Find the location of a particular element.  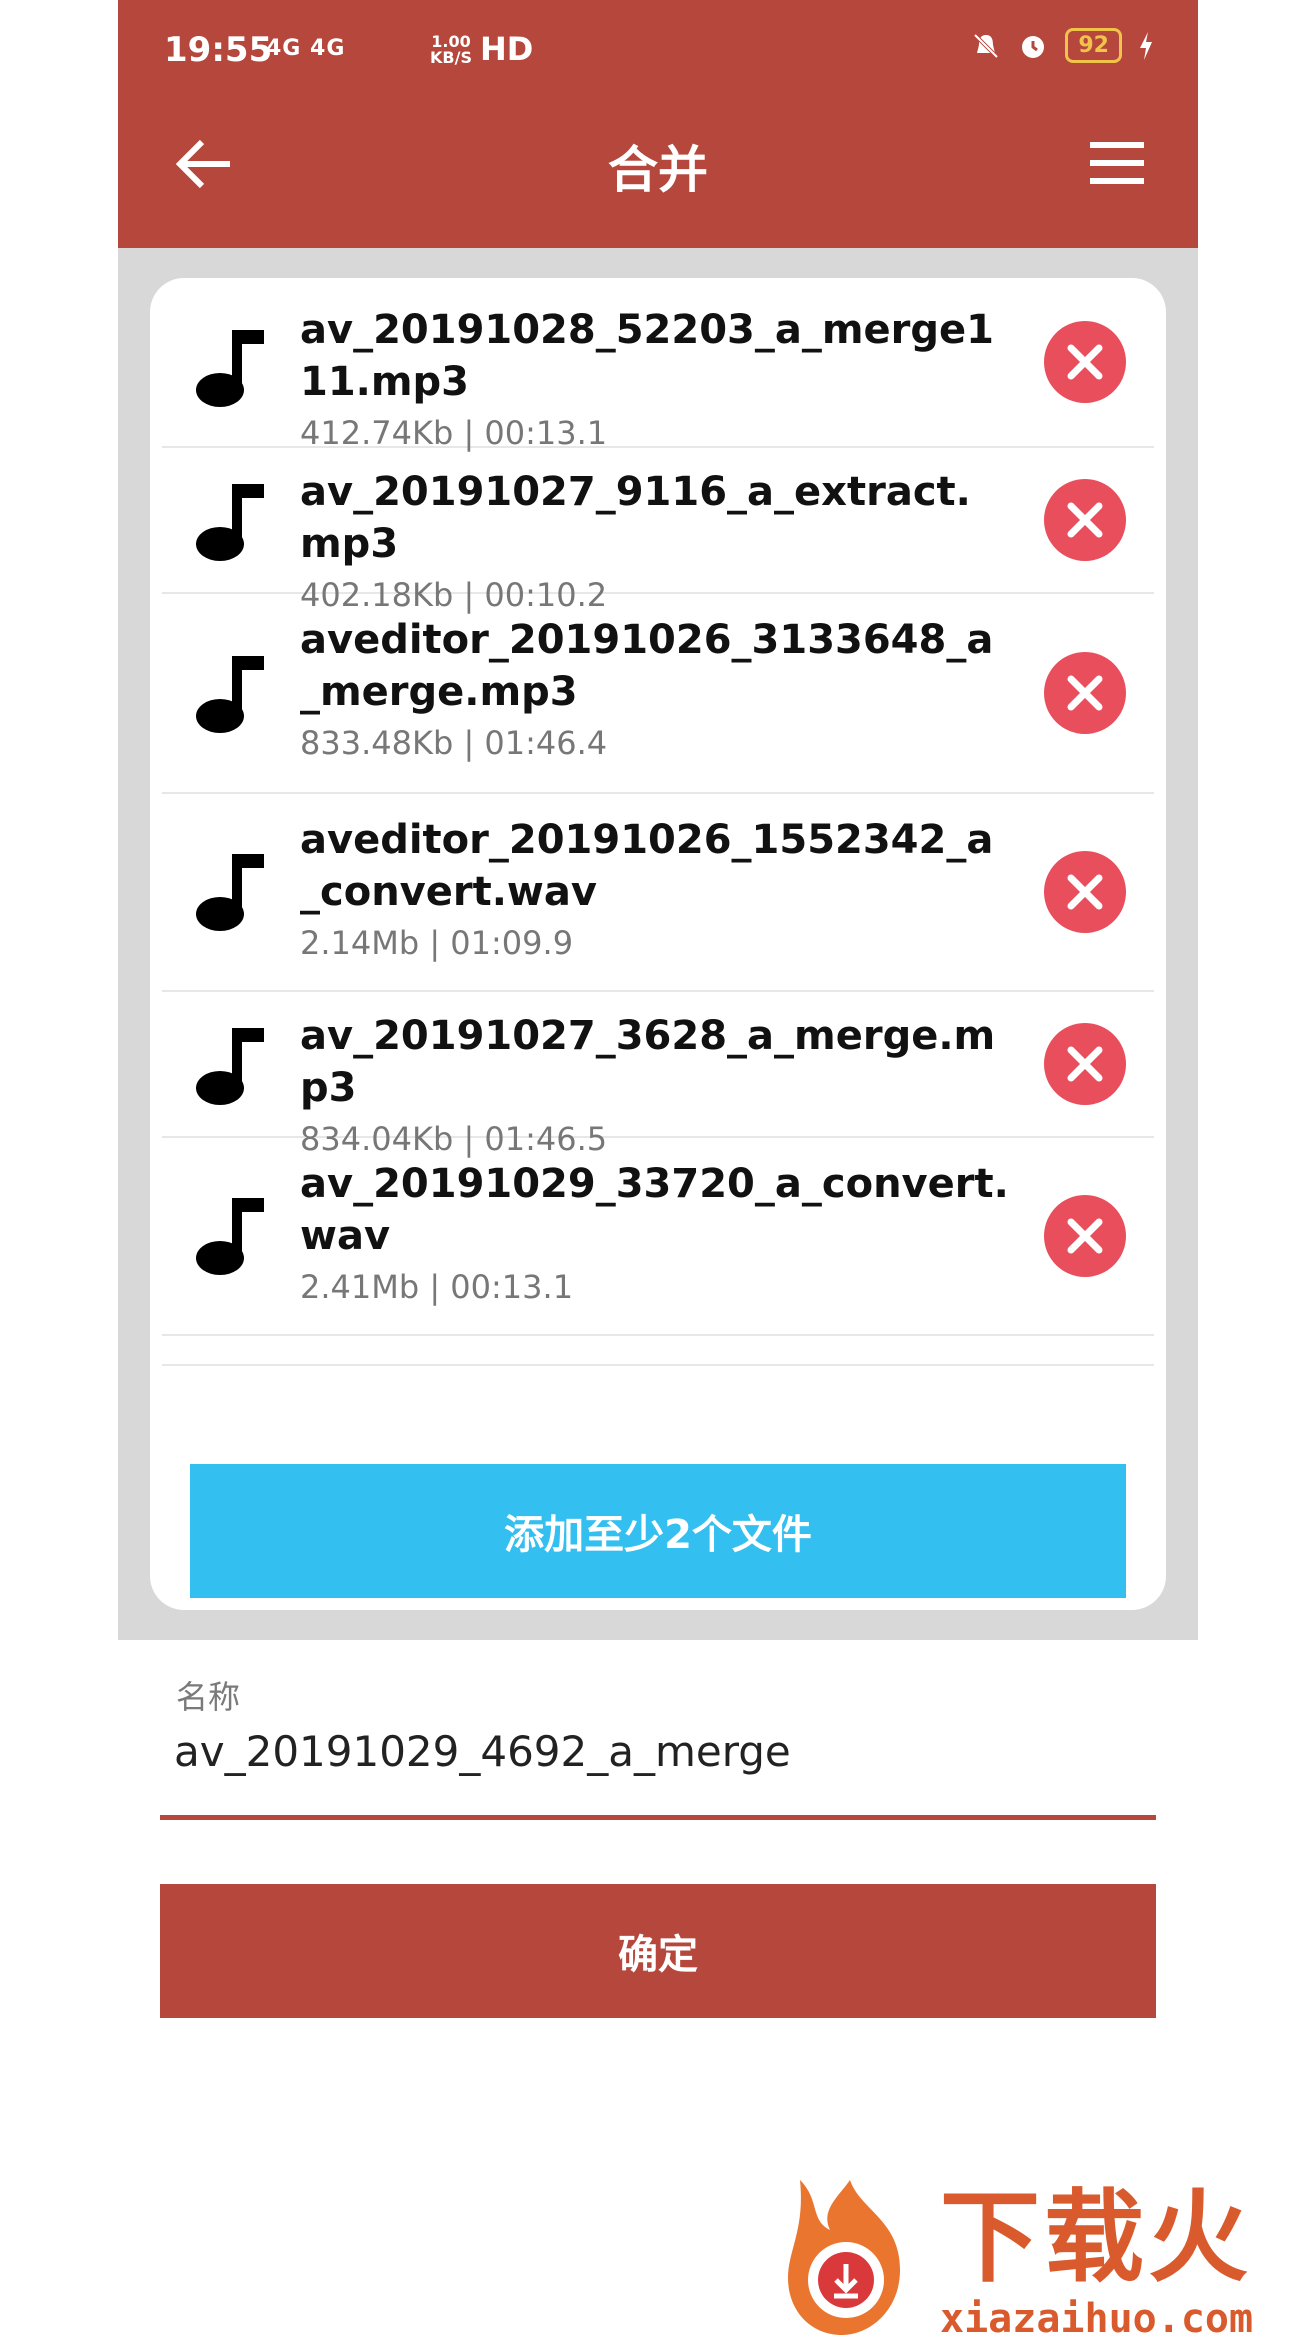

name-input-underline is located at coordinates (658, 1817).